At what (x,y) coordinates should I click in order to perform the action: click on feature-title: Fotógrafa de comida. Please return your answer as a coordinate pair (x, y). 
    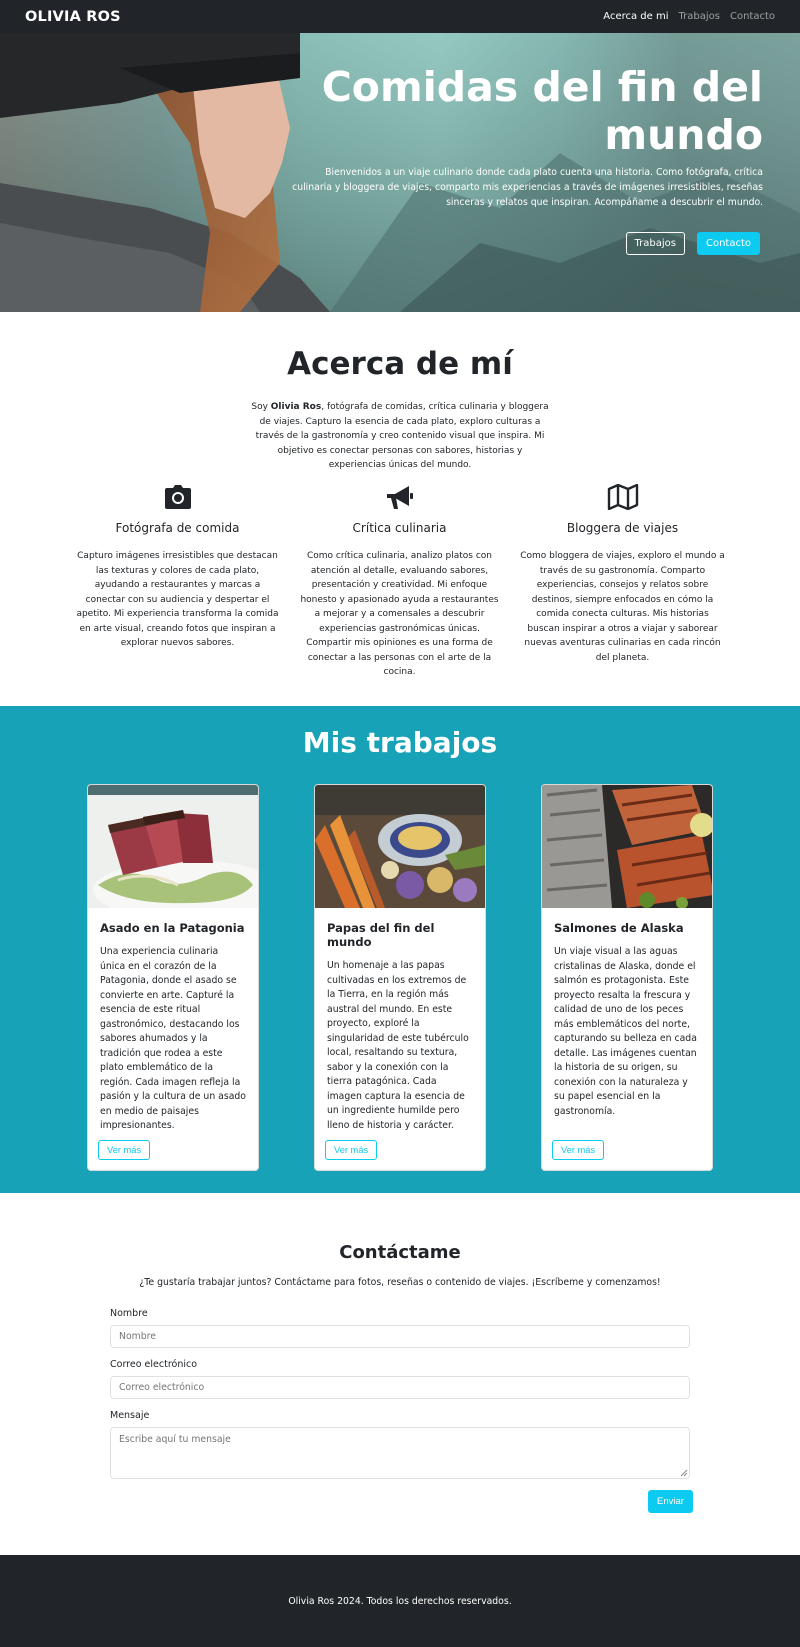
    Looking at the image, I should click on (177, 528).